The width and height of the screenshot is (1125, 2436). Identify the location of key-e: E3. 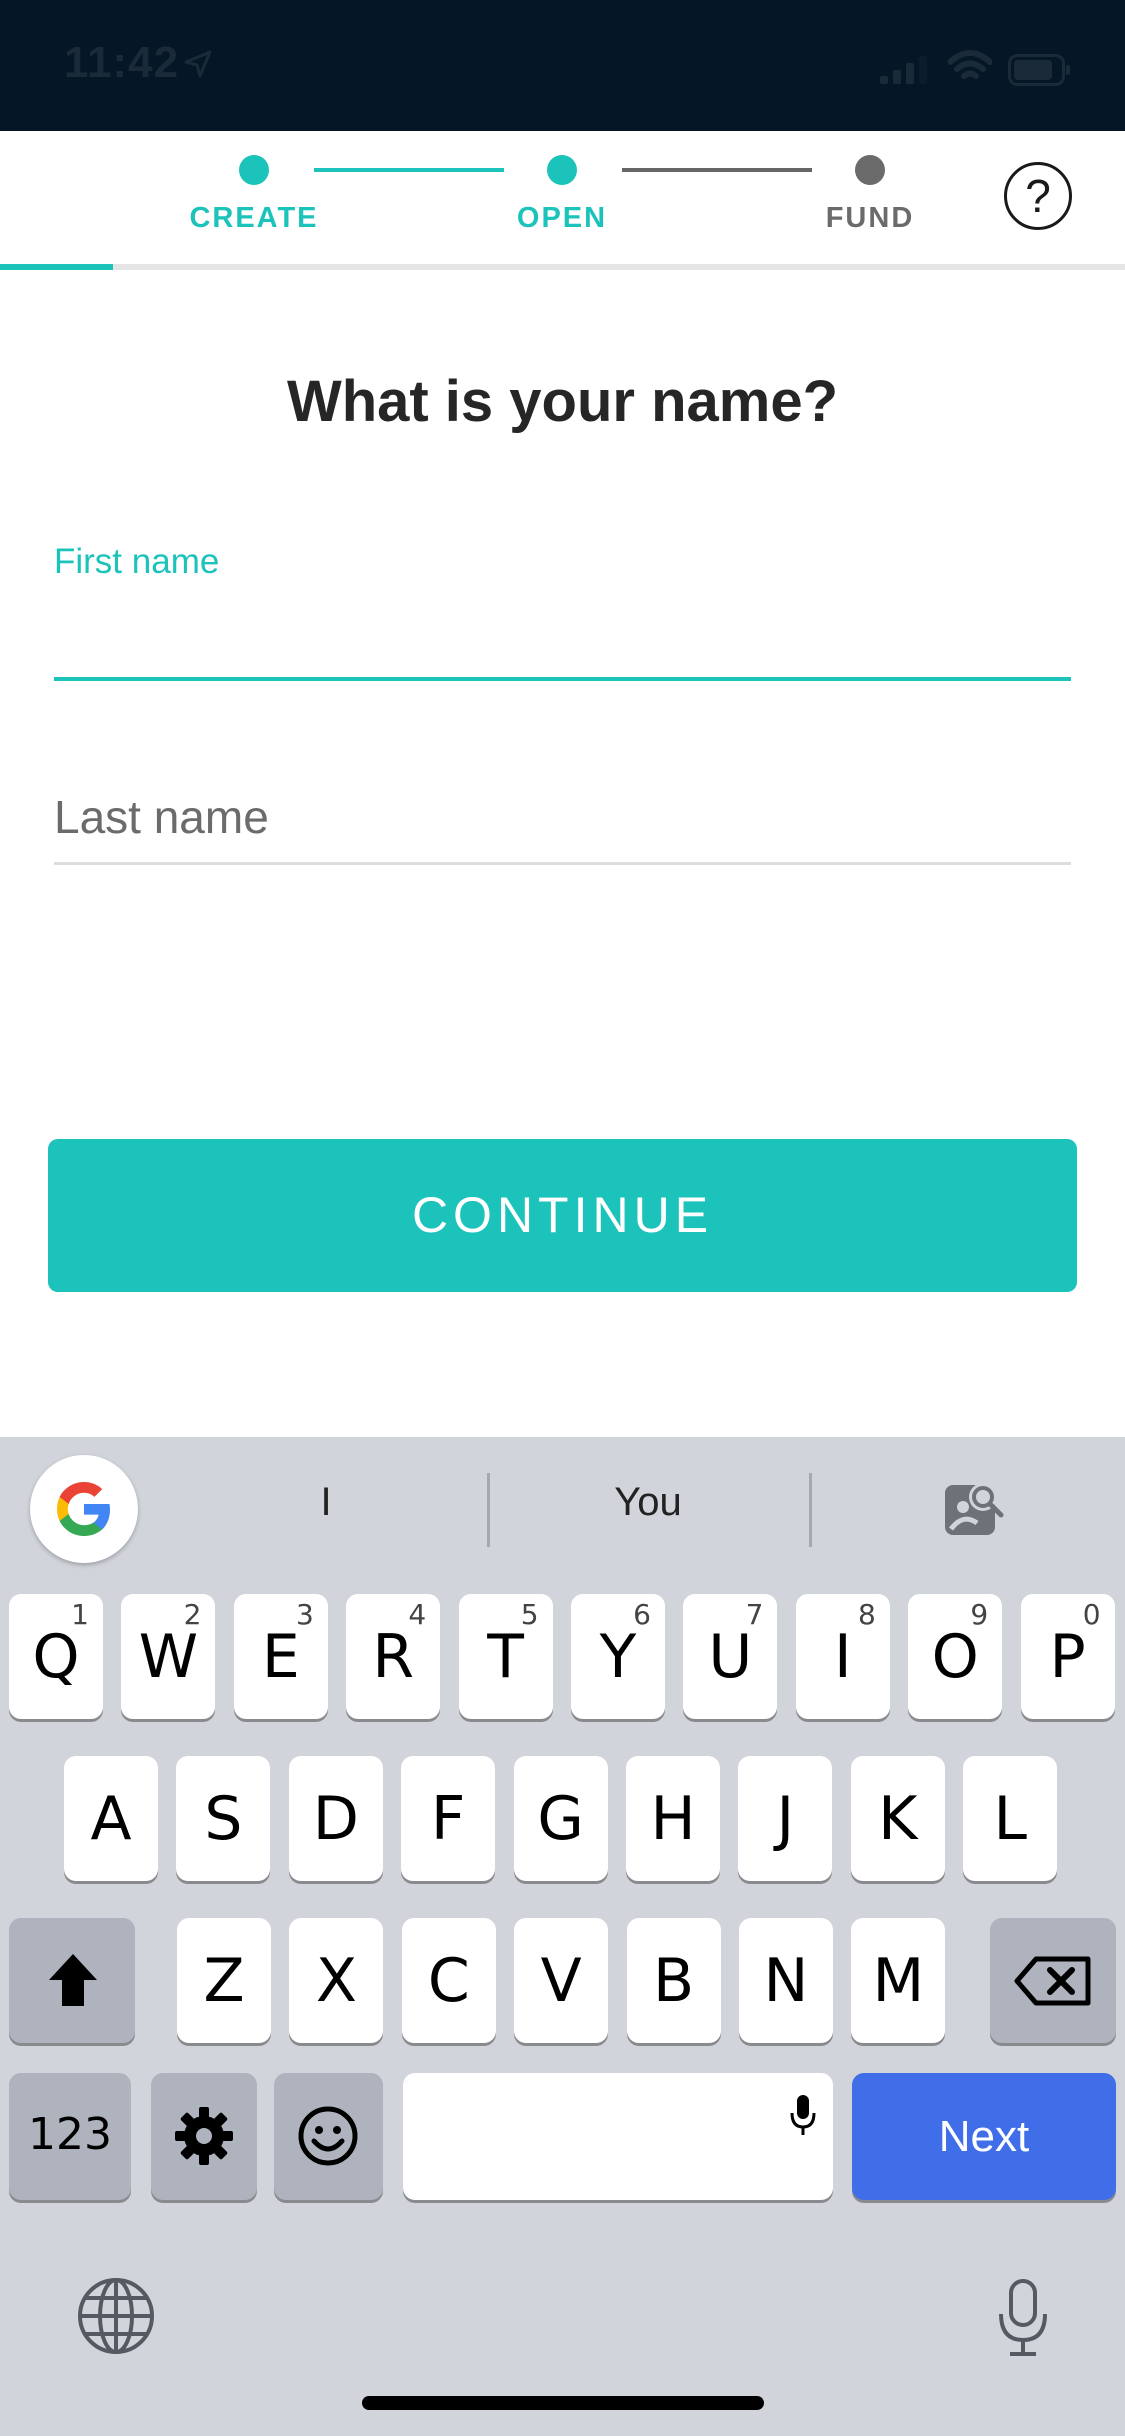
(280, 1656).